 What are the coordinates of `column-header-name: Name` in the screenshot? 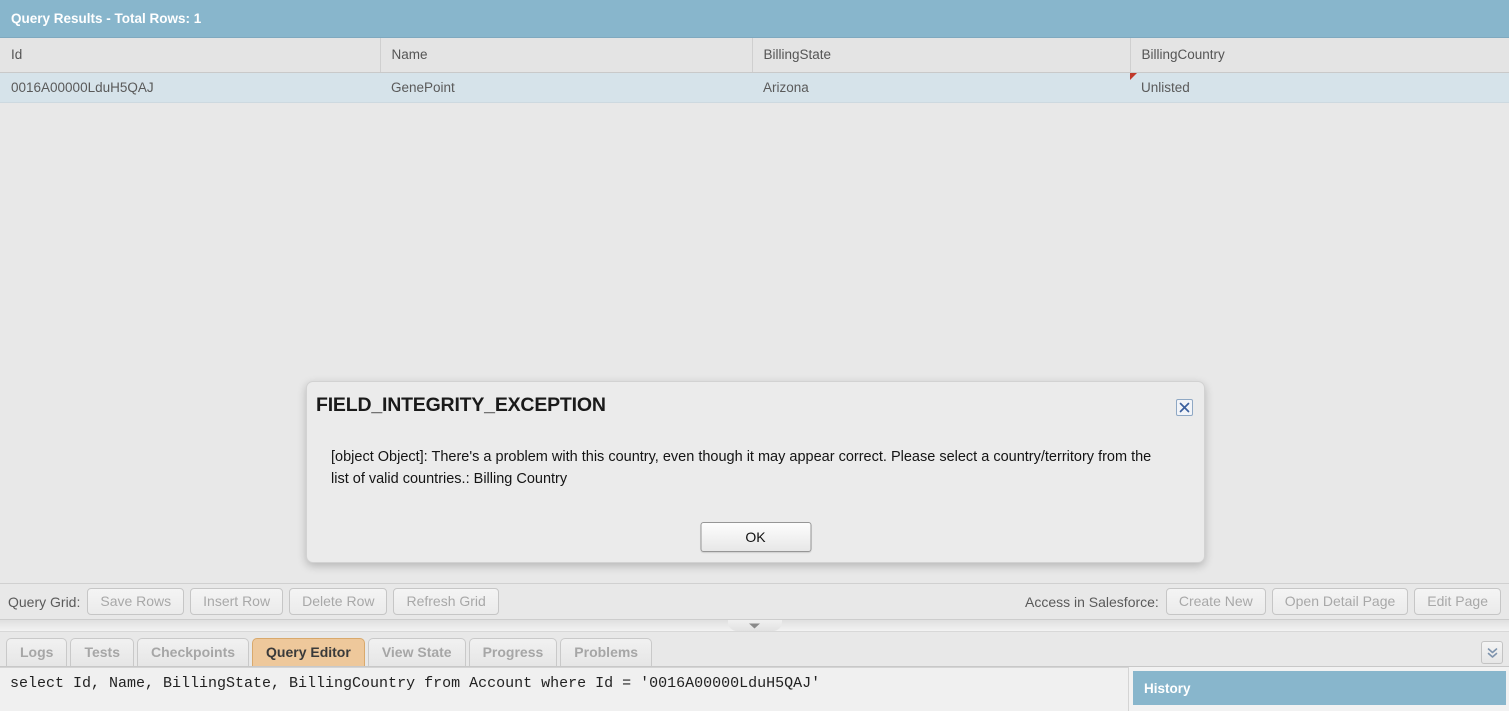 It's located at (566, 55).